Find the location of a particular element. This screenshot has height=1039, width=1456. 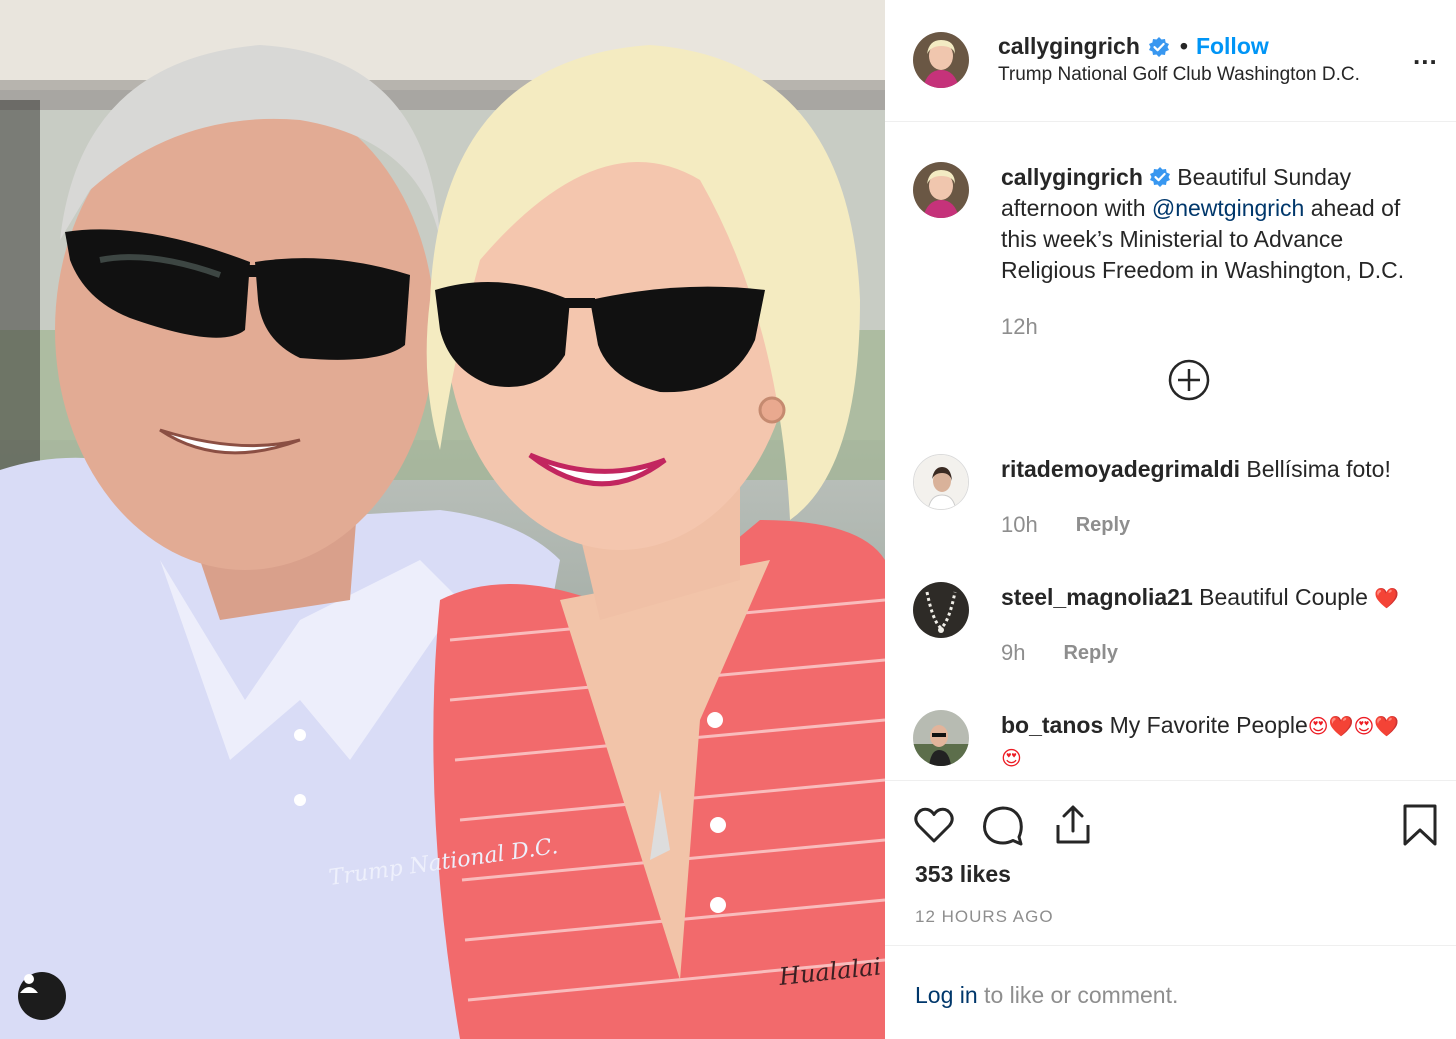

login-prompt: Log in to like or comment. is located at coordinates (1046, 995).